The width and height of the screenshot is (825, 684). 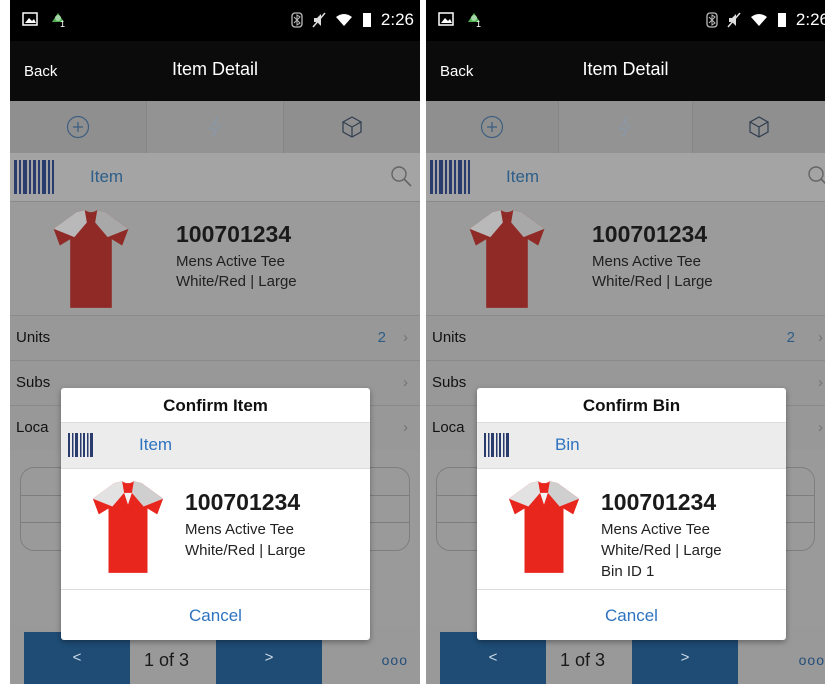 What do you see at coordinates (631, 445) in the screenshot?
I see `dialog-scan-row: Bin` at bounding box center [631, 445].